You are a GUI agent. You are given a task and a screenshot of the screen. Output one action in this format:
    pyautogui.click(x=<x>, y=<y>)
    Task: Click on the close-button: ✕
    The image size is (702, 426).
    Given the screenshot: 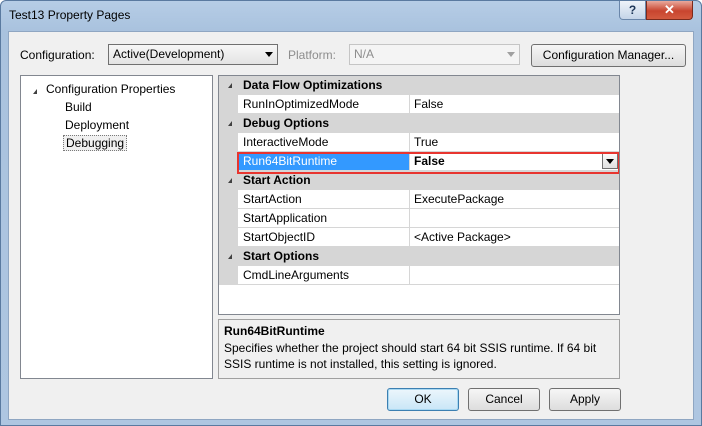 What is the action you would take?
    pyautogui.click(x=669, y=10)
    